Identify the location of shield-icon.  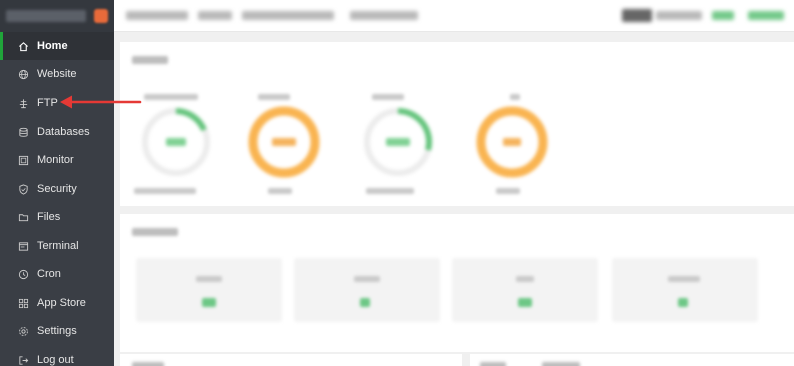
(23, 189).